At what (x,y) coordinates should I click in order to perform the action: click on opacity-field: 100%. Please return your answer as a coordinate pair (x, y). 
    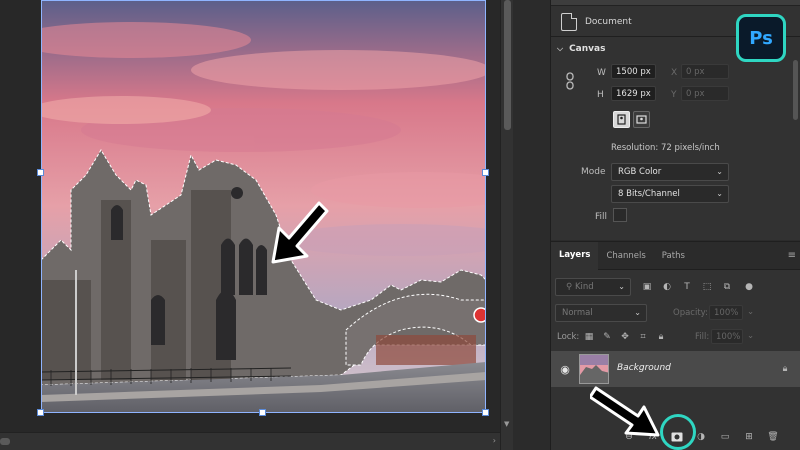
    Looking at the image, I should click on (726, 312).